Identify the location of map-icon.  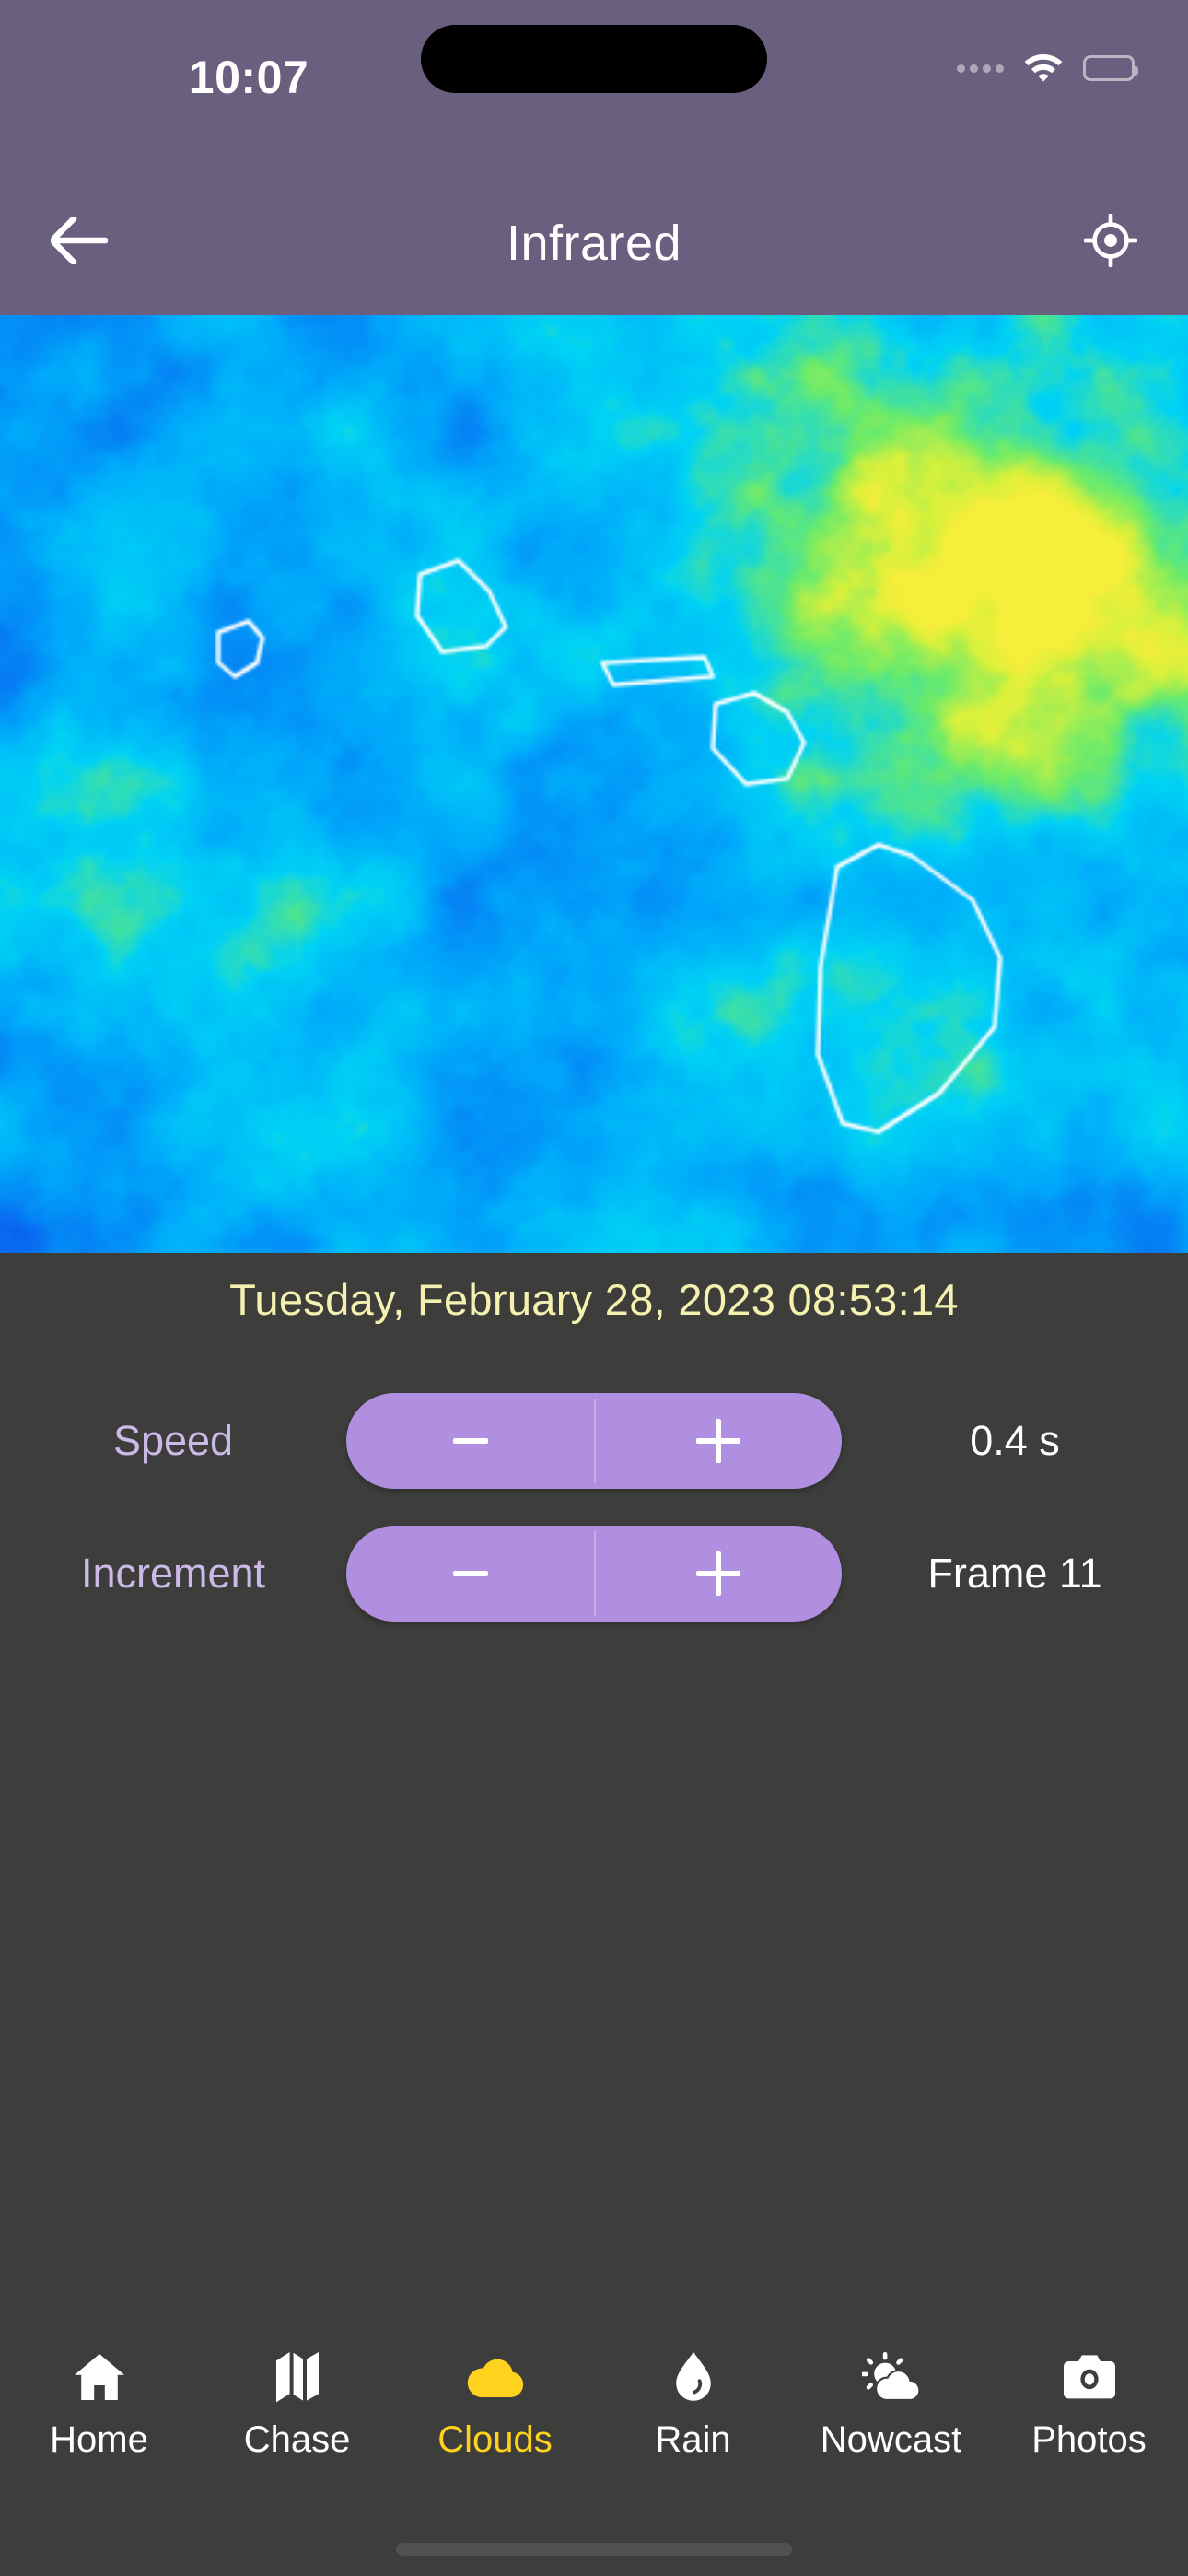
(297, 2377).